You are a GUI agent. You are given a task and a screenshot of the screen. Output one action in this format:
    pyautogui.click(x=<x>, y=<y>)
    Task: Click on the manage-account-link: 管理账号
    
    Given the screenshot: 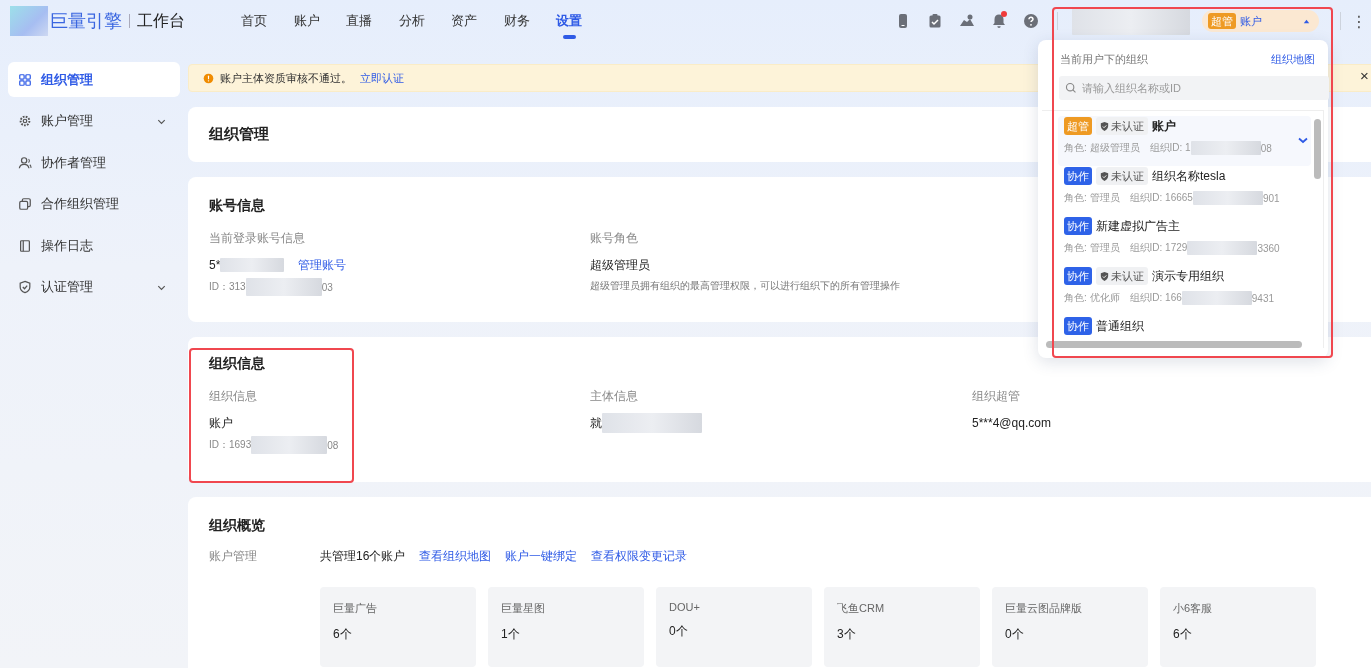 What is the action you would take?
    pyautogui.click(x=322, y=265)
    